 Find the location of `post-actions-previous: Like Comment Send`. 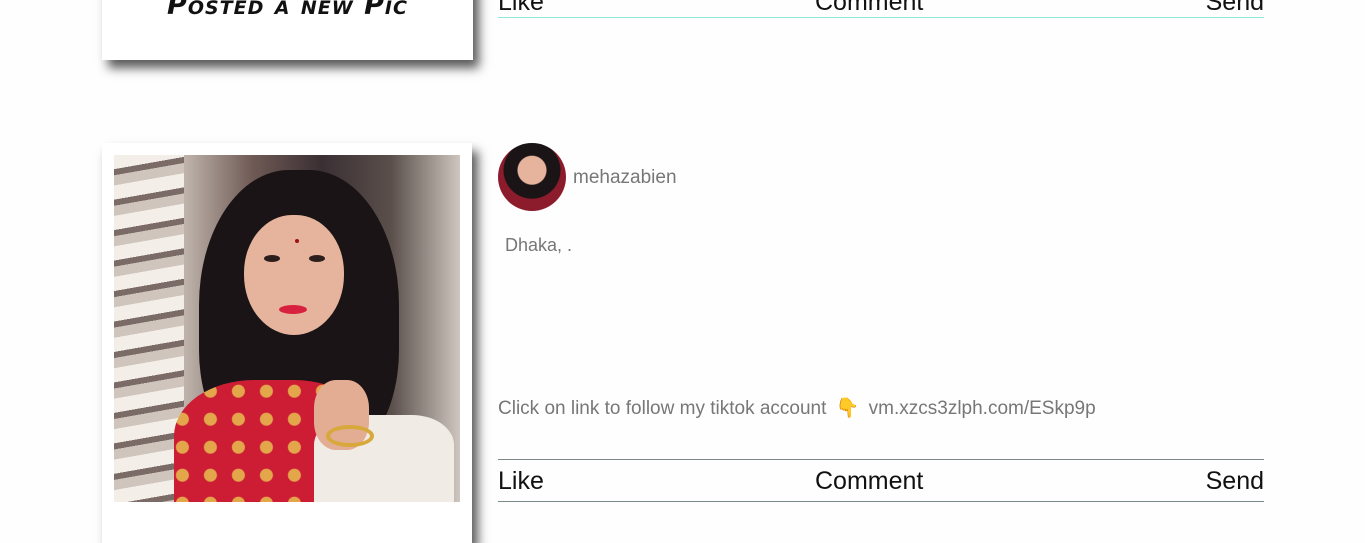

post-actions-previous: Like Comment Send is located at coordinates (881, 9).